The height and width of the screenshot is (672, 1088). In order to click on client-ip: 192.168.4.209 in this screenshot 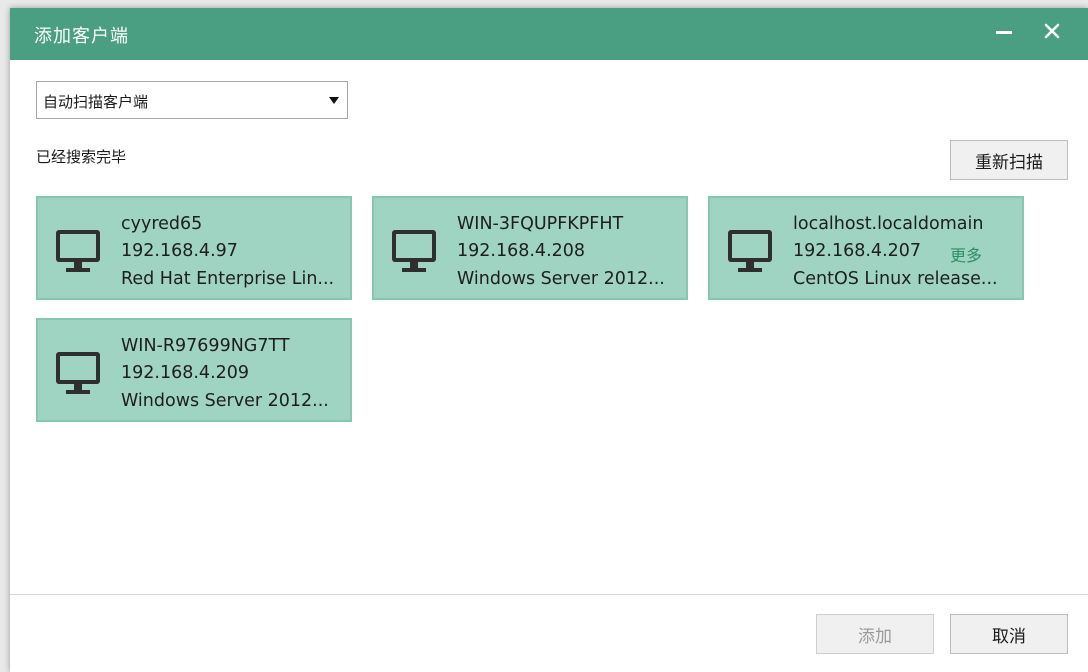, I will do `click(185, 373)`.